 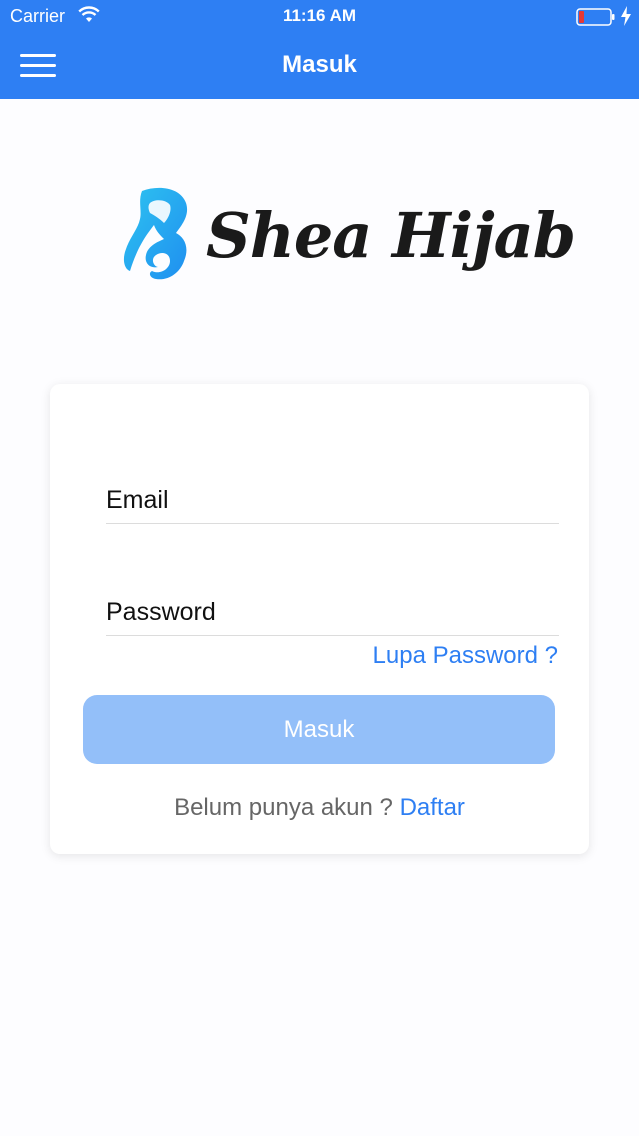 I want to click on nav-bar: Carrier 11:16 AM Masuk, so click(x=319, y=49).